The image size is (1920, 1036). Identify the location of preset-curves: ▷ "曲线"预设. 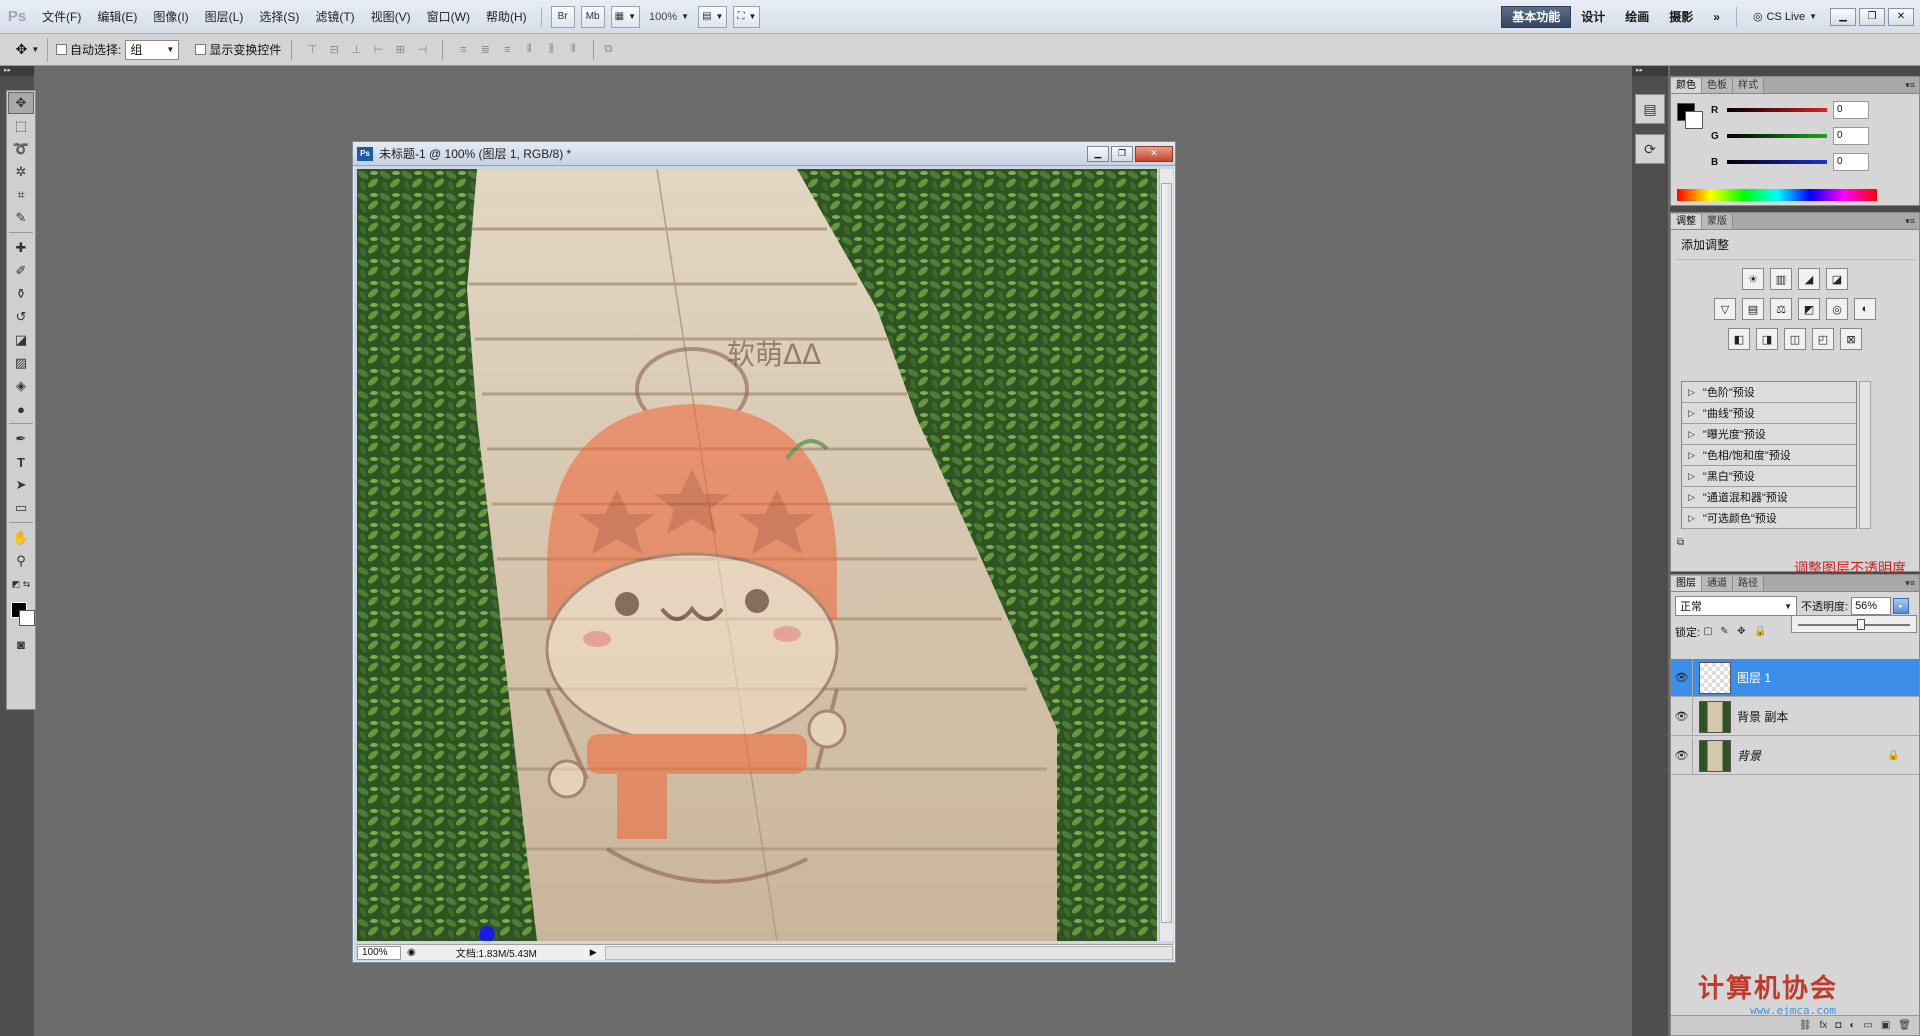
(1769, 413).